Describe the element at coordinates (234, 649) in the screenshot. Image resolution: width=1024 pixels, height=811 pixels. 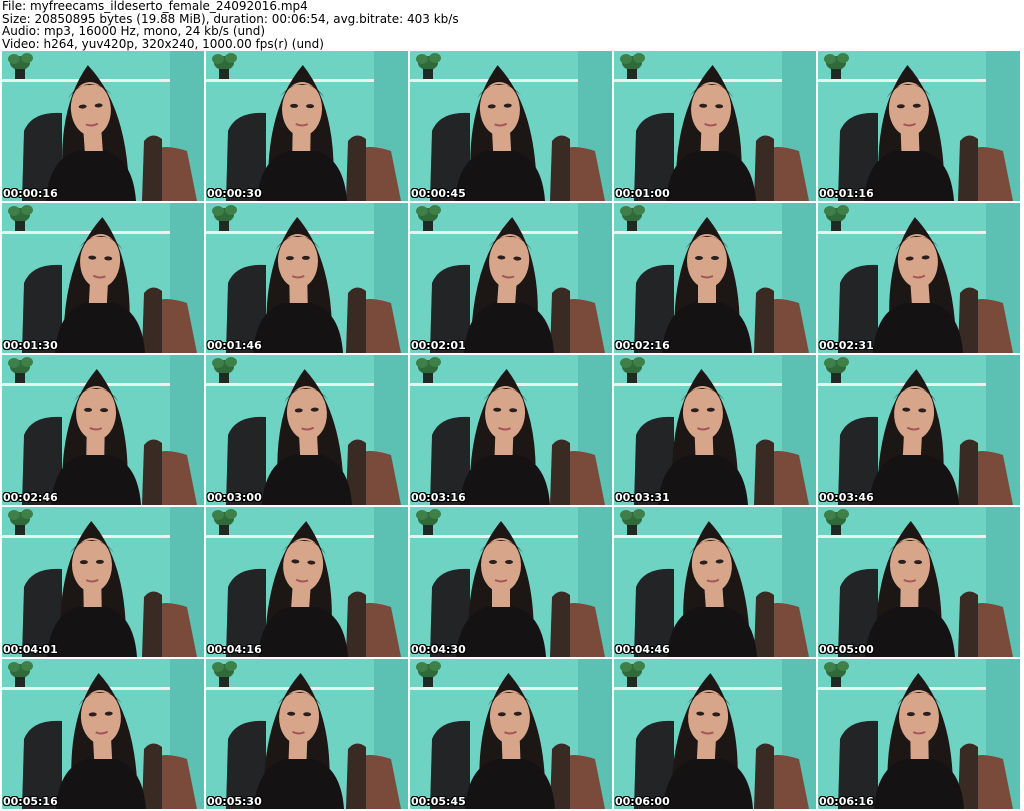
I see `thumbnail-timestamp: 00:04:16` at that location.